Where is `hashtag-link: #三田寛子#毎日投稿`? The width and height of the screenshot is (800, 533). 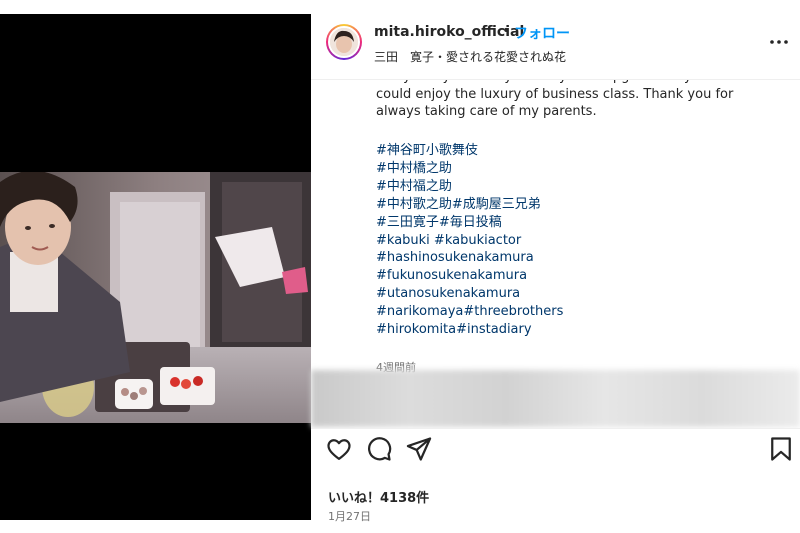 hashtag-link: #三田寛子#毎日投稿 is located at coordinates (576, 223).